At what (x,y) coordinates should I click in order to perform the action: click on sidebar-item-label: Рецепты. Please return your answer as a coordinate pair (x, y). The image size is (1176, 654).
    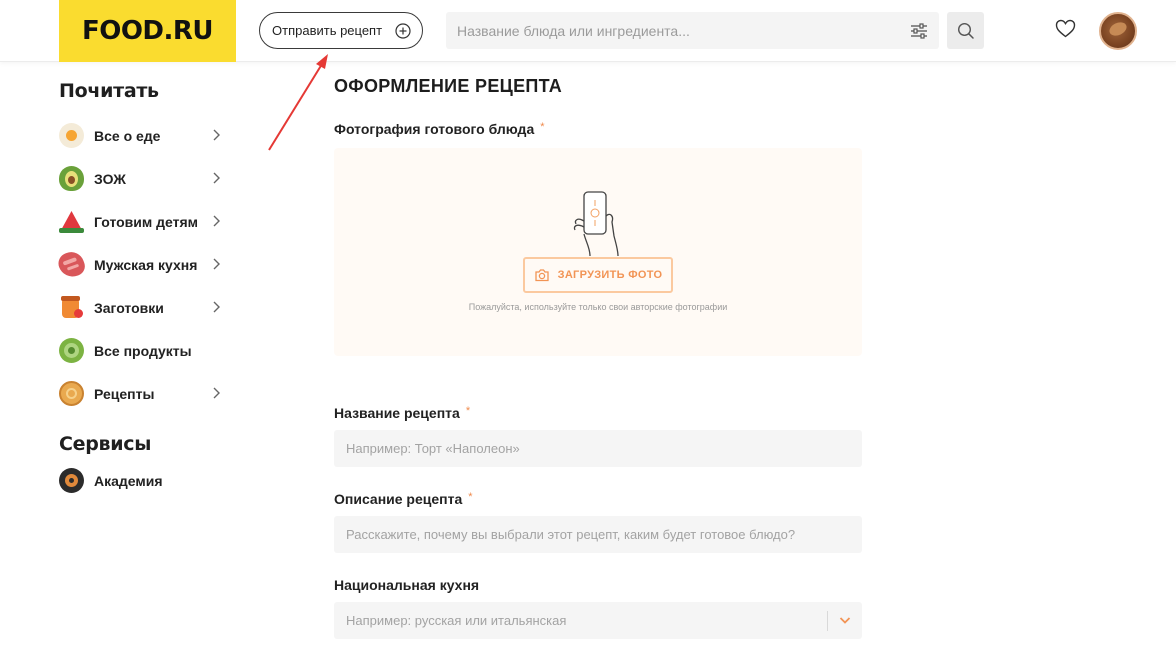
    Looking at the image, I should click on (124, 393).